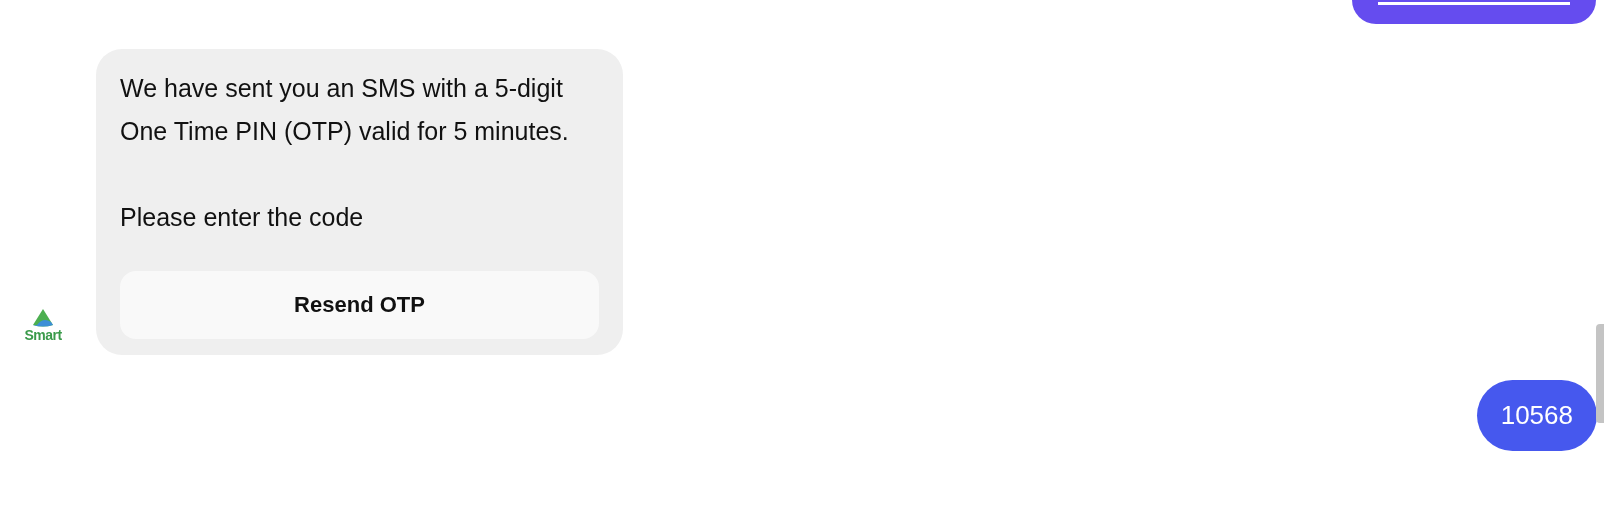 Image resolution: width=1604 pixels, height=514 pixels. Describe the element at coordinates (359, 305) in the screenshot. I see `resend-button: Resend OTP` at that location.